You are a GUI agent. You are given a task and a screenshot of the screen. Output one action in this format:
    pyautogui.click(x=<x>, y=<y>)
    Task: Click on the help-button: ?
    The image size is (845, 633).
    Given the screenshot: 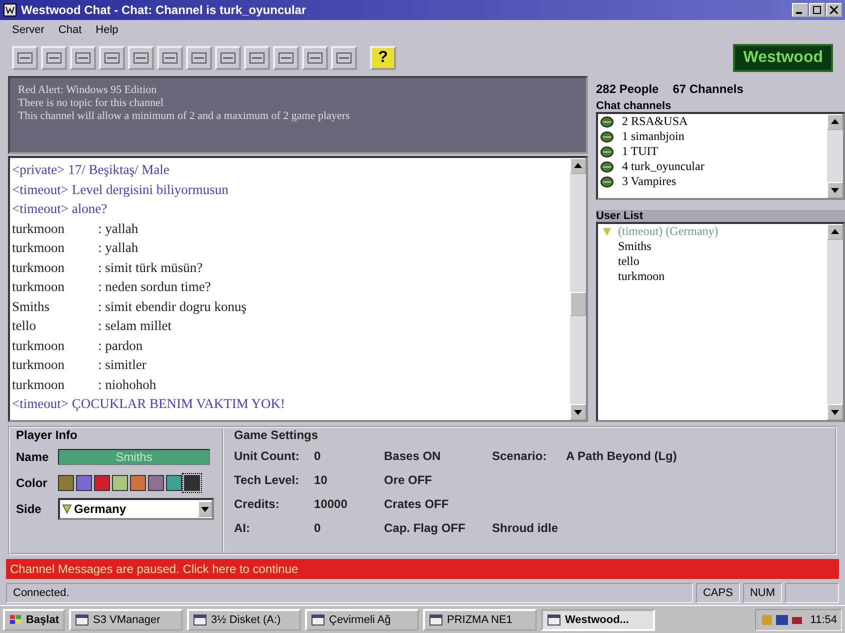 What is the action you would take?
    pyautogui.click(x=383, y=58)
    